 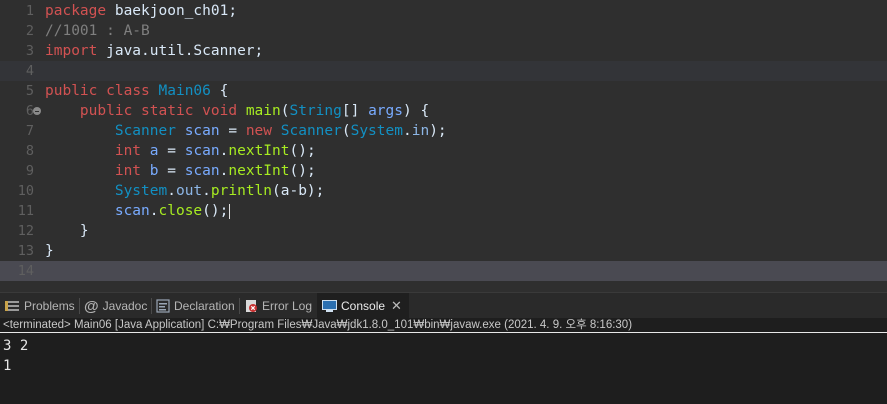 What do you see at coordinates (229, 211) in the screenshot?
I see `text-caret` at bounding box center [229, 211].